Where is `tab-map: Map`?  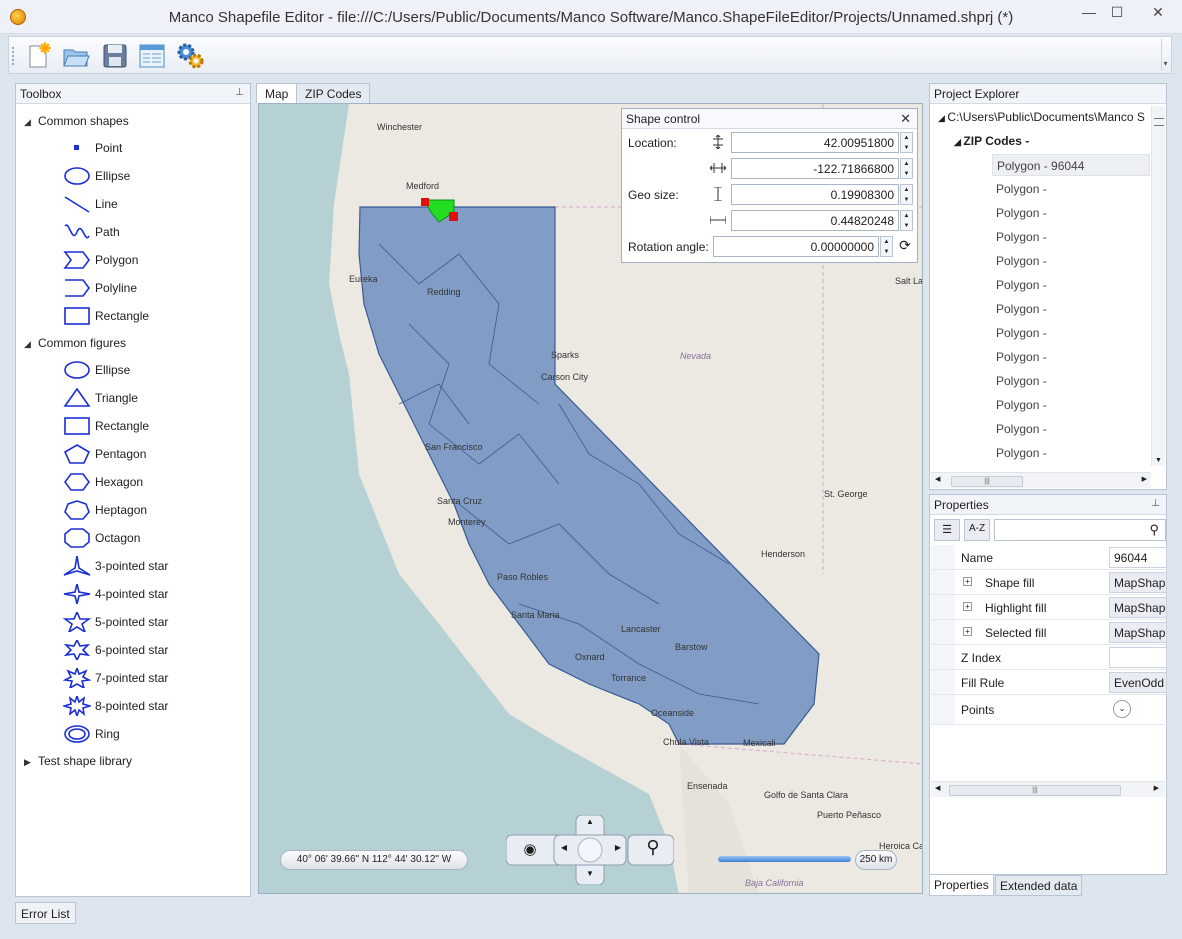
tab-map: Map is located at coordinates (277, 93).